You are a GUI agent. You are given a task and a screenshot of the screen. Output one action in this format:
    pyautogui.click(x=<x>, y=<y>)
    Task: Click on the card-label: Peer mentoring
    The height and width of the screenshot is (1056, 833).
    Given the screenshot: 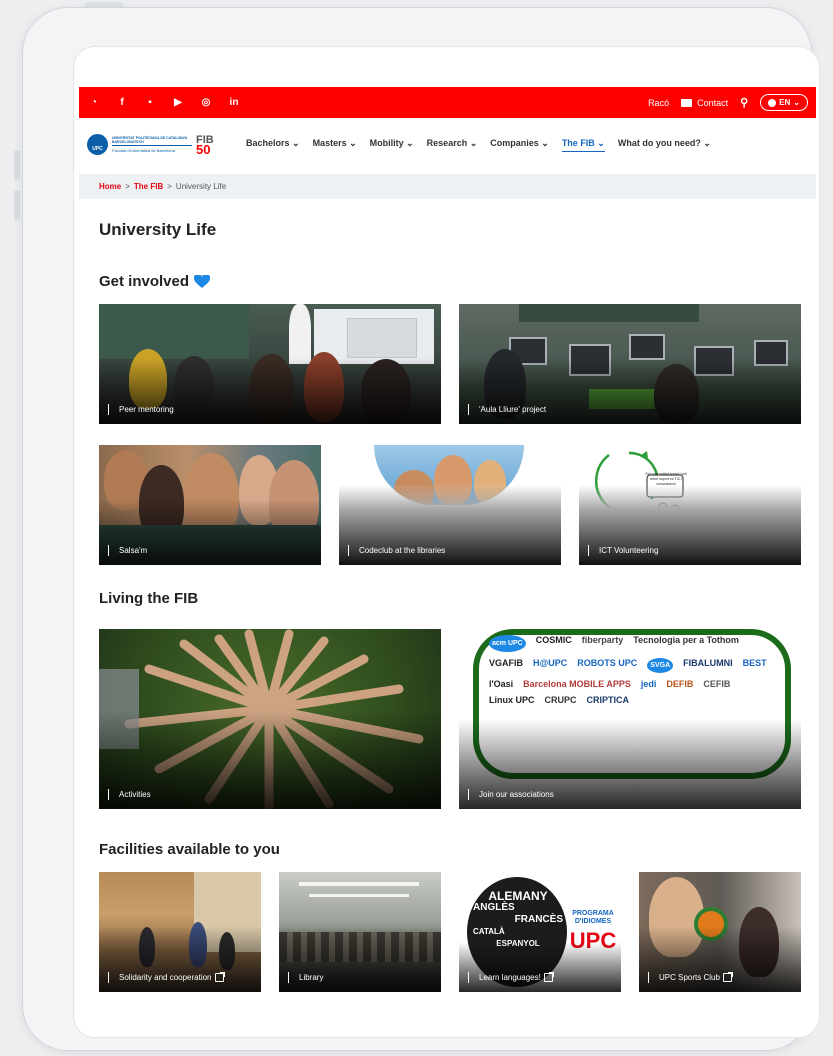 What is the action you would take?
    pyautogui.click(x=141, y=409)
    